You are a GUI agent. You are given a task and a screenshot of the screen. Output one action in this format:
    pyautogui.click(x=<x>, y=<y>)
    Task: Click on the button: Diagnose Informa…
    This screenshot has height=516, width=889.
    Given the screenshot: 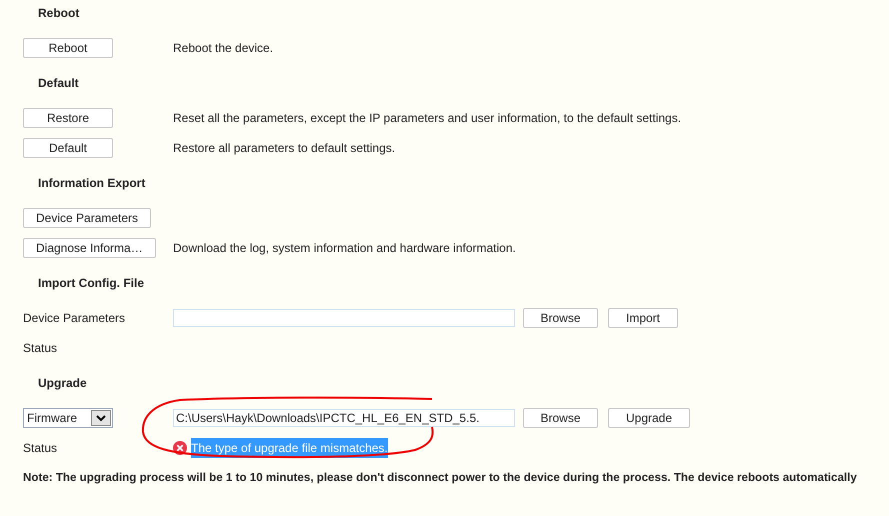 What is the action you would take?
    pyautogui.click(x=89, y=248)
    